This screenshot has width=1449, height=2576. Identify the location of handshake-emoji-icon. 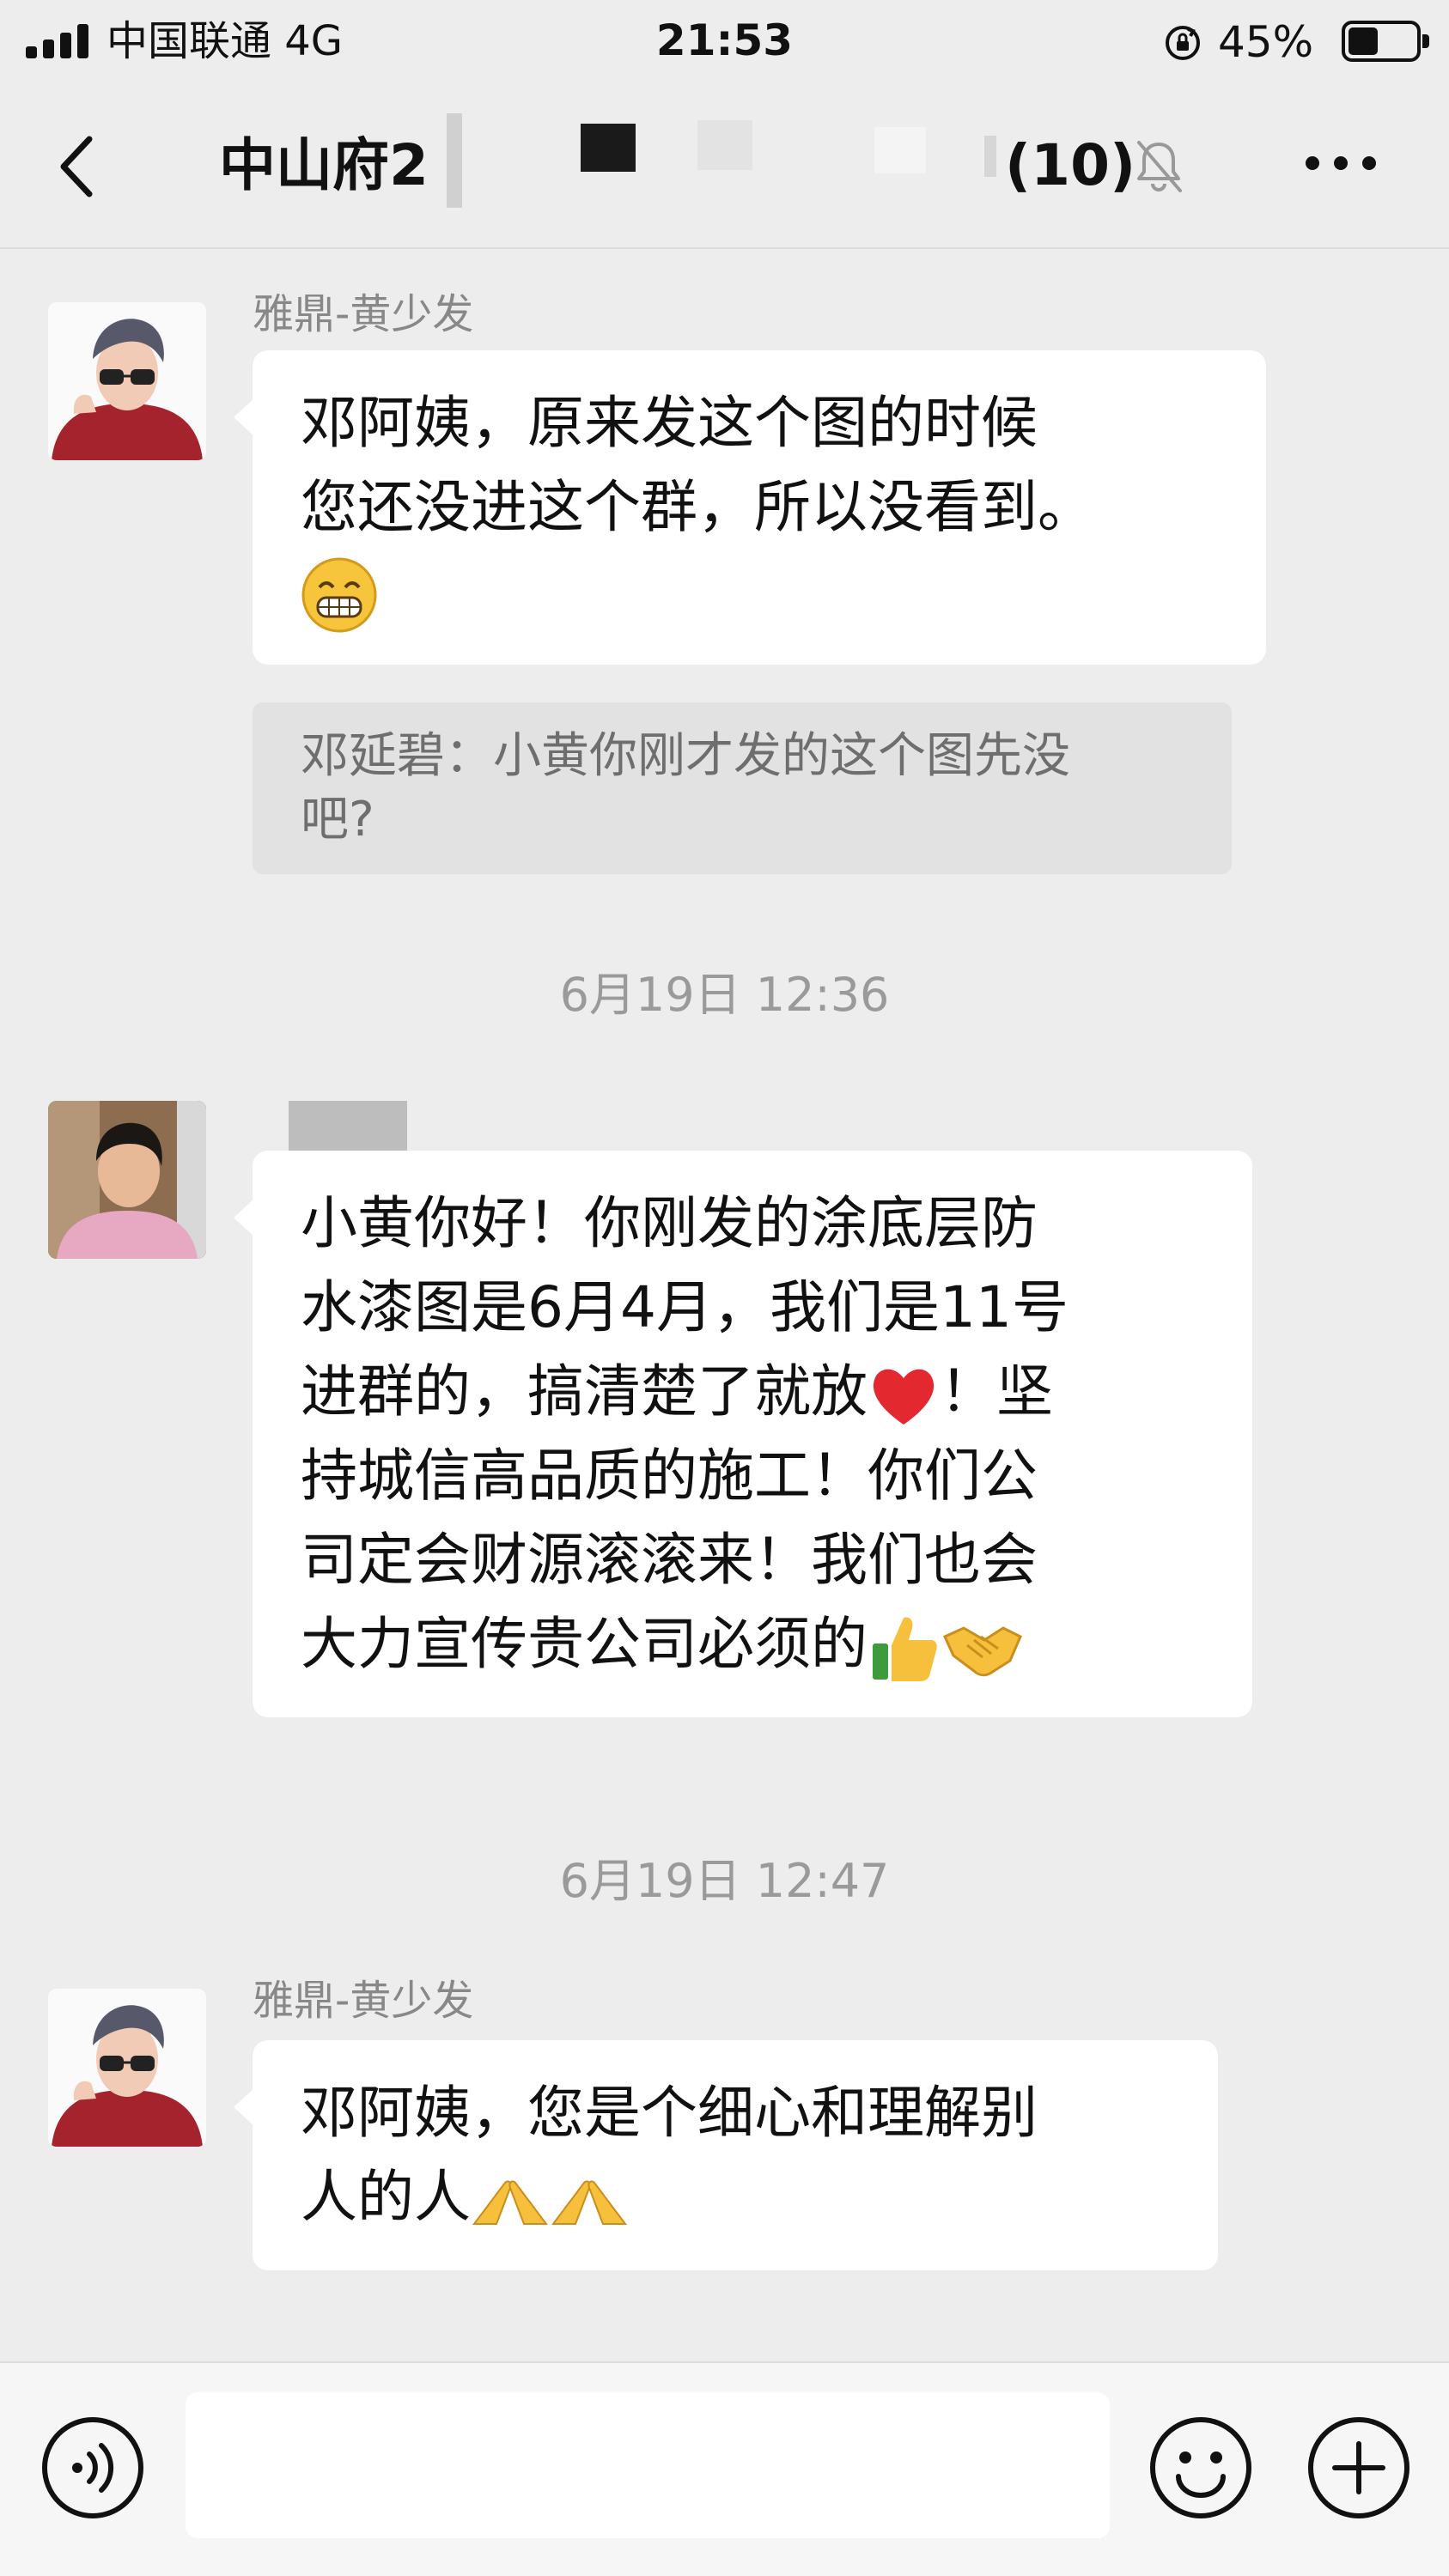
(982, 1652).